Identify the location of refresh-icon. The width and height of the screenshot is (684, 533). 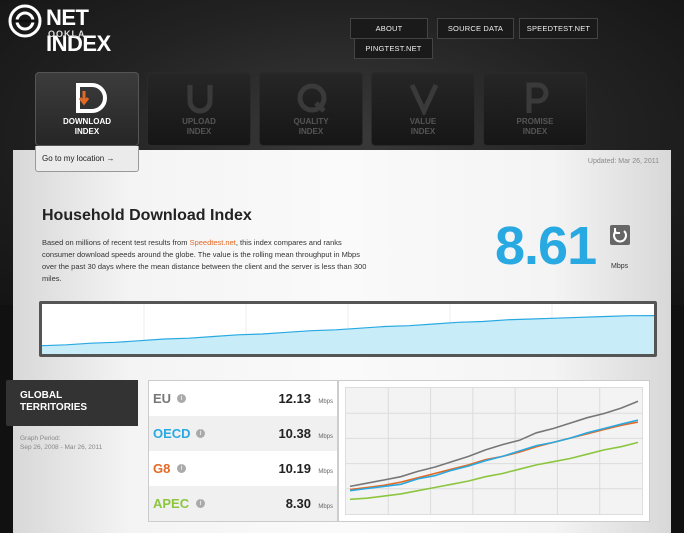
(620, 235).